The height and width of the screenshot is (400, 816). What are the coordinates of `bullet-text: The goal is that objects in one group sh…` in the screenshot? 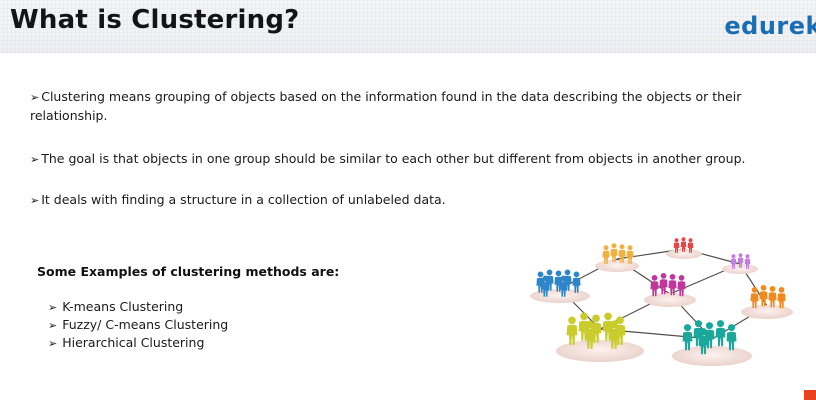 It's located at (393, 158).